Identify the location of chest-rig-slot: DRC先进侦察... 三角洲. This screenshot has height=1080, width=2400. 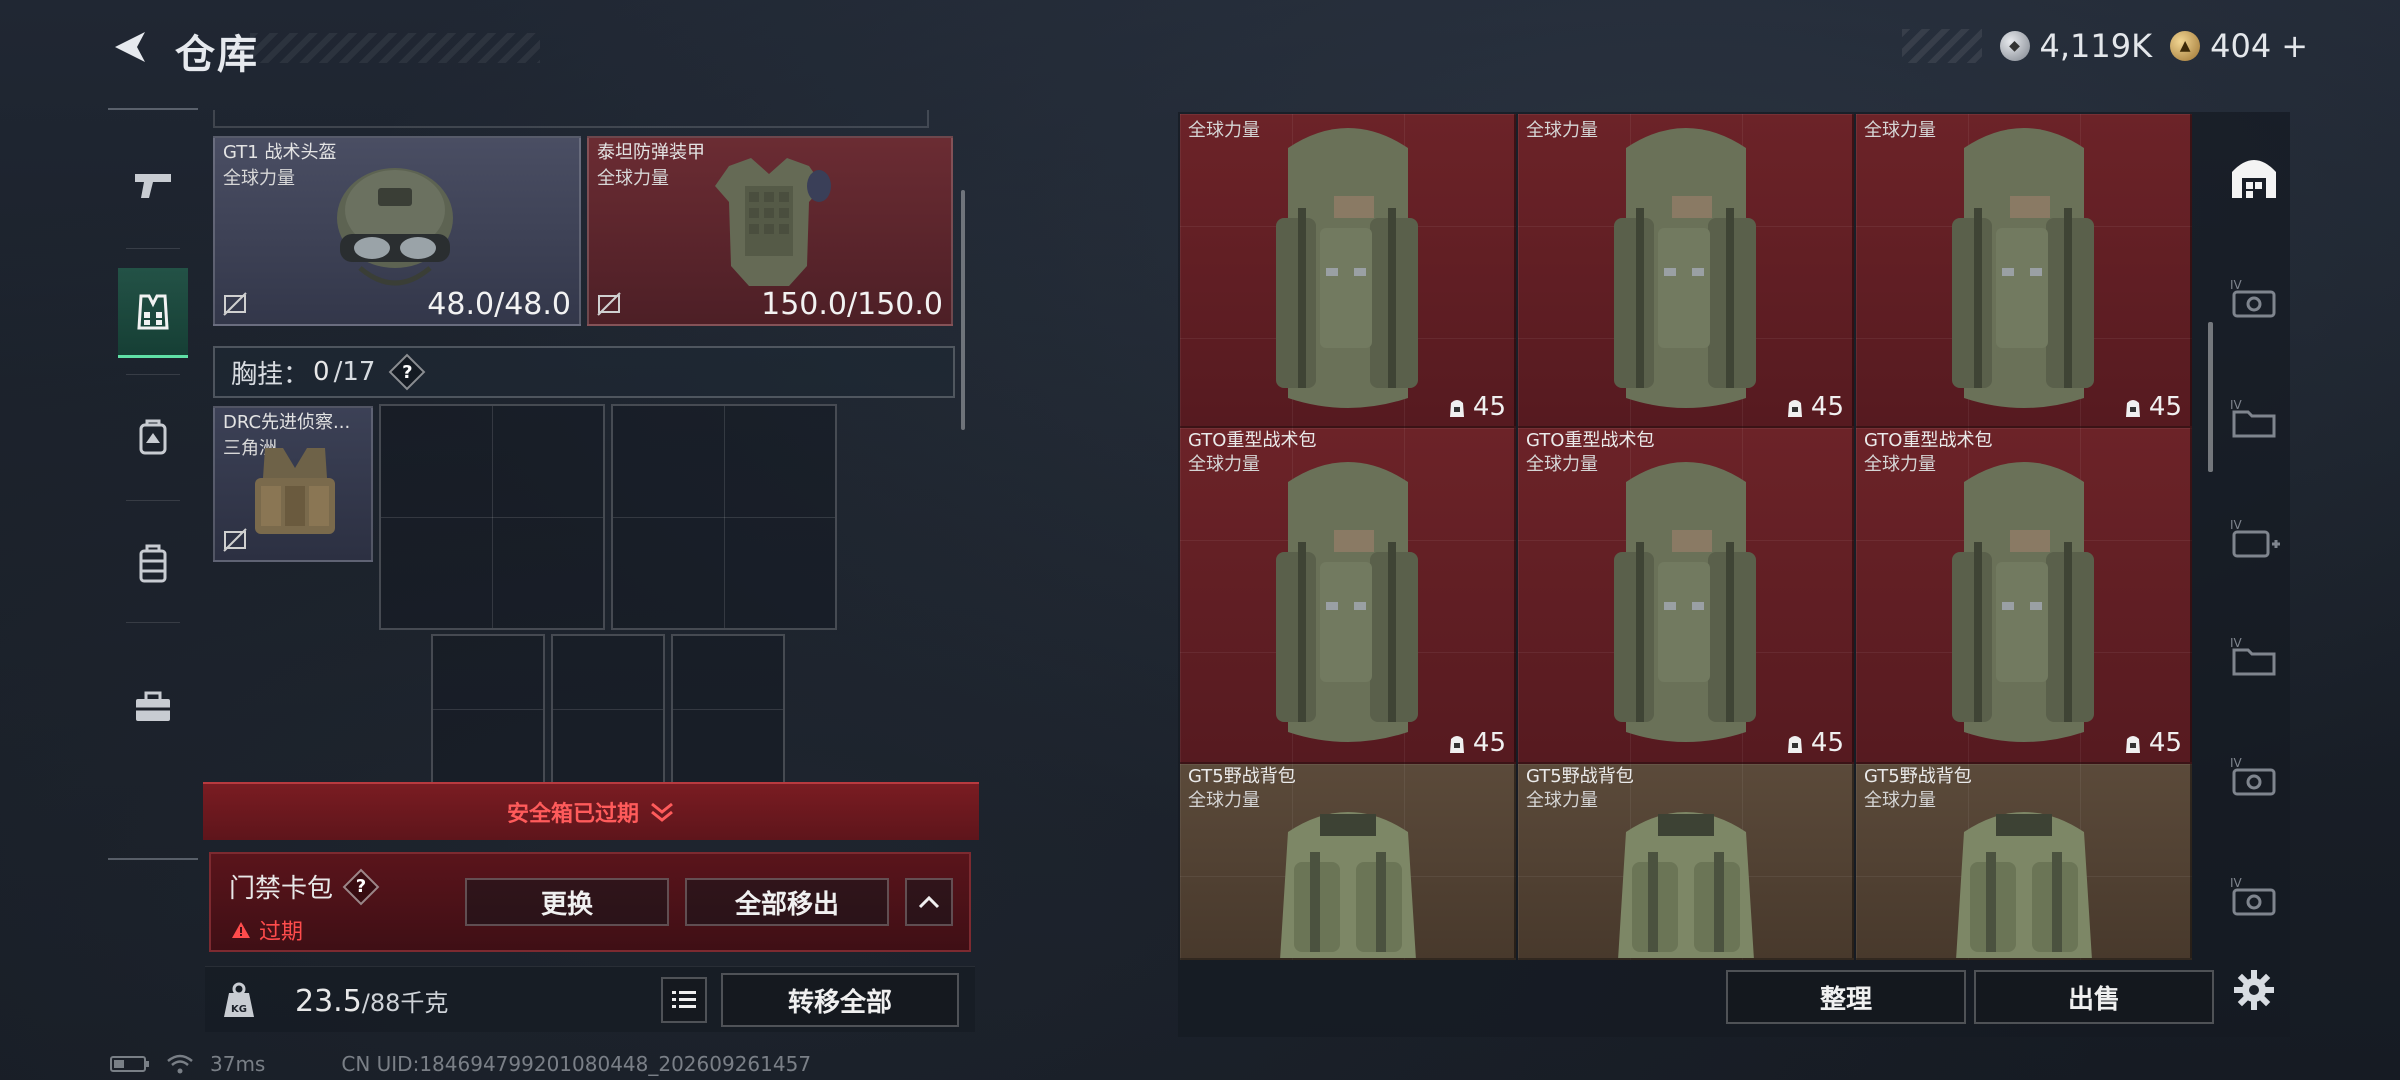
(293, 484).